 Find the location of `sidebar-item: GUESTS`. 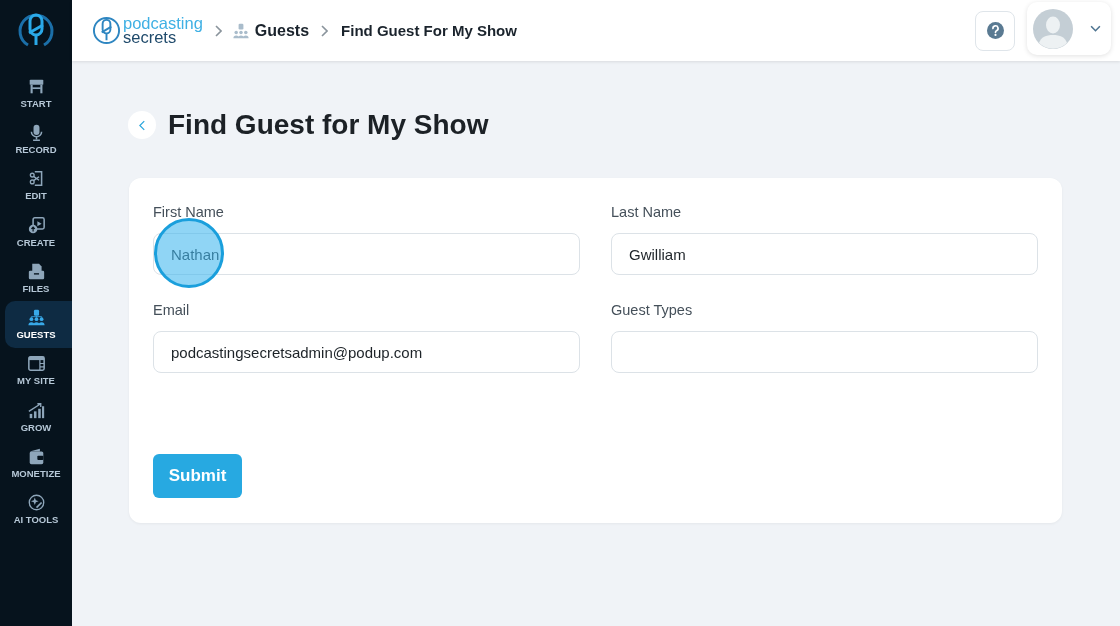

sidebar-item: GUESTS is located at coordinates (38, 324).